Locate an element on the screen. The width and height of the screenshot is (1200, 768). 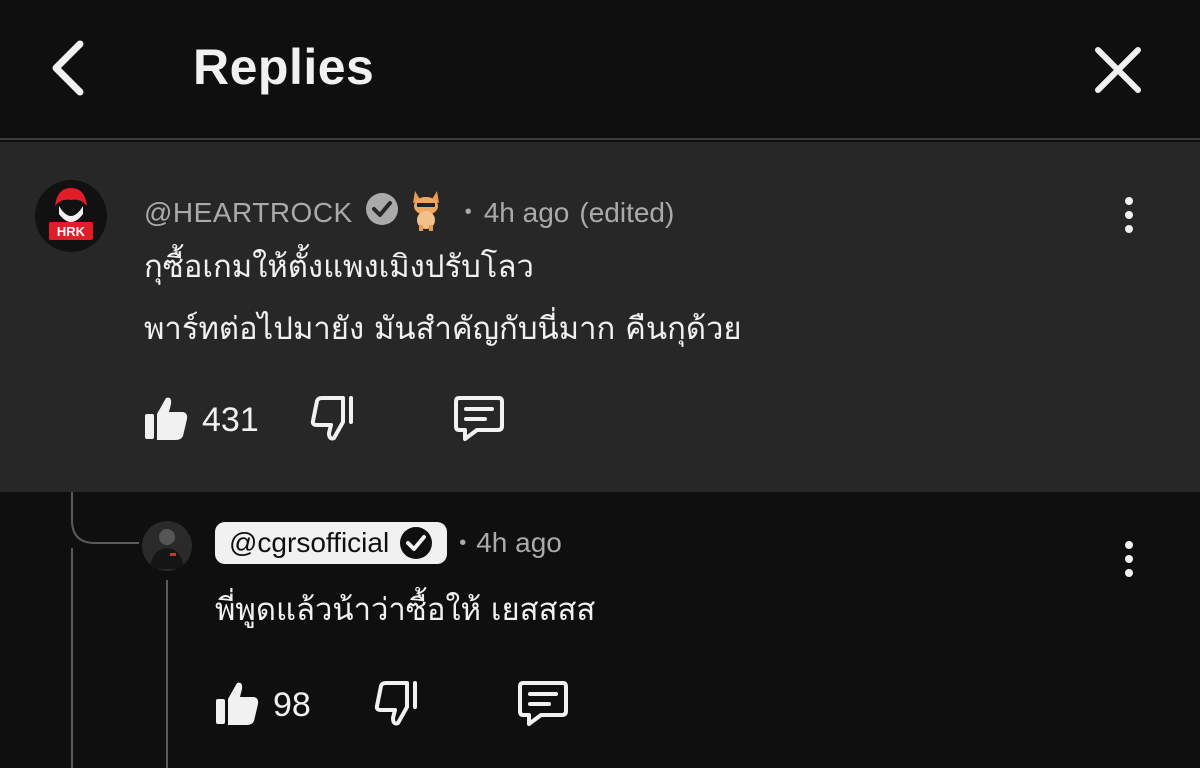
back-arrow-icon is located at coordinates (68, 68).